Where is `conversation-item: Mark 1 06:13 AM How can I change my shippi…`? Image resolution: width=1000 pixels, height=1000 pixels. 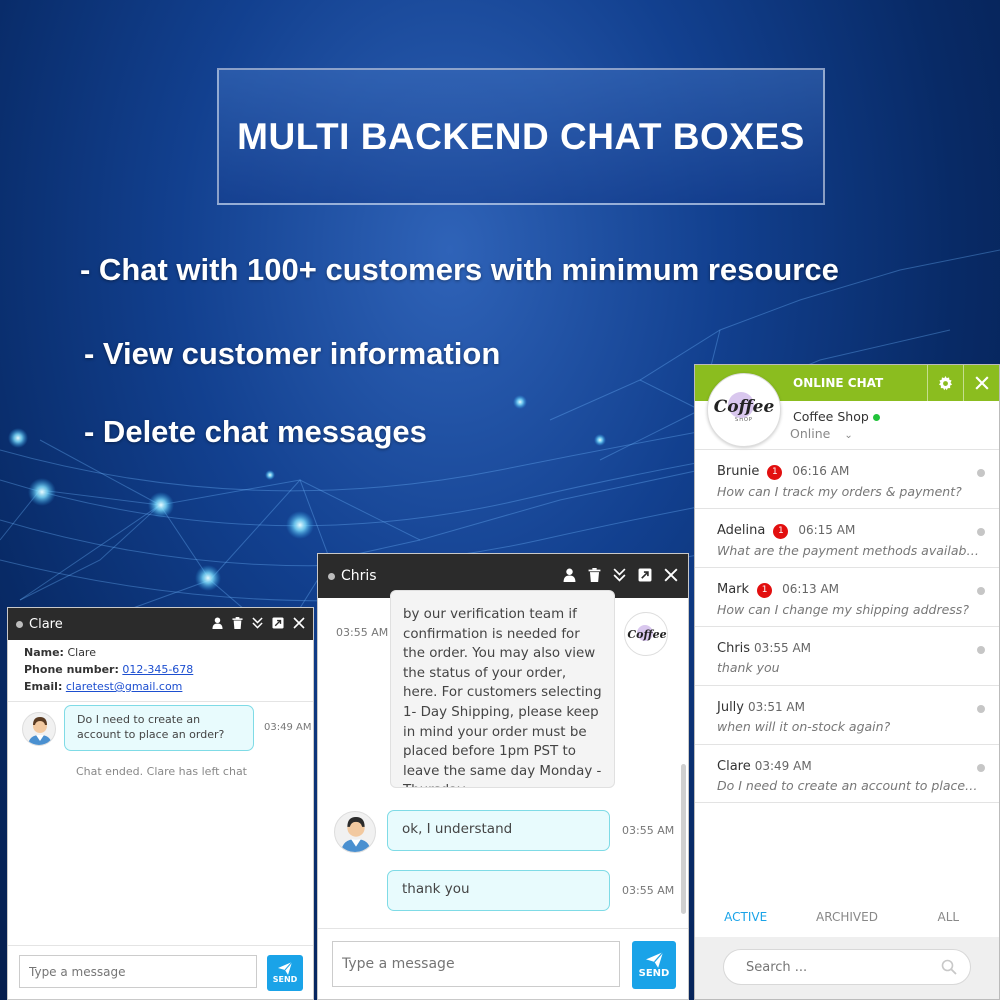 conversation-item: Mark 1 06:13 AM How can I change my shippi… is located at coordinates (847, 596).